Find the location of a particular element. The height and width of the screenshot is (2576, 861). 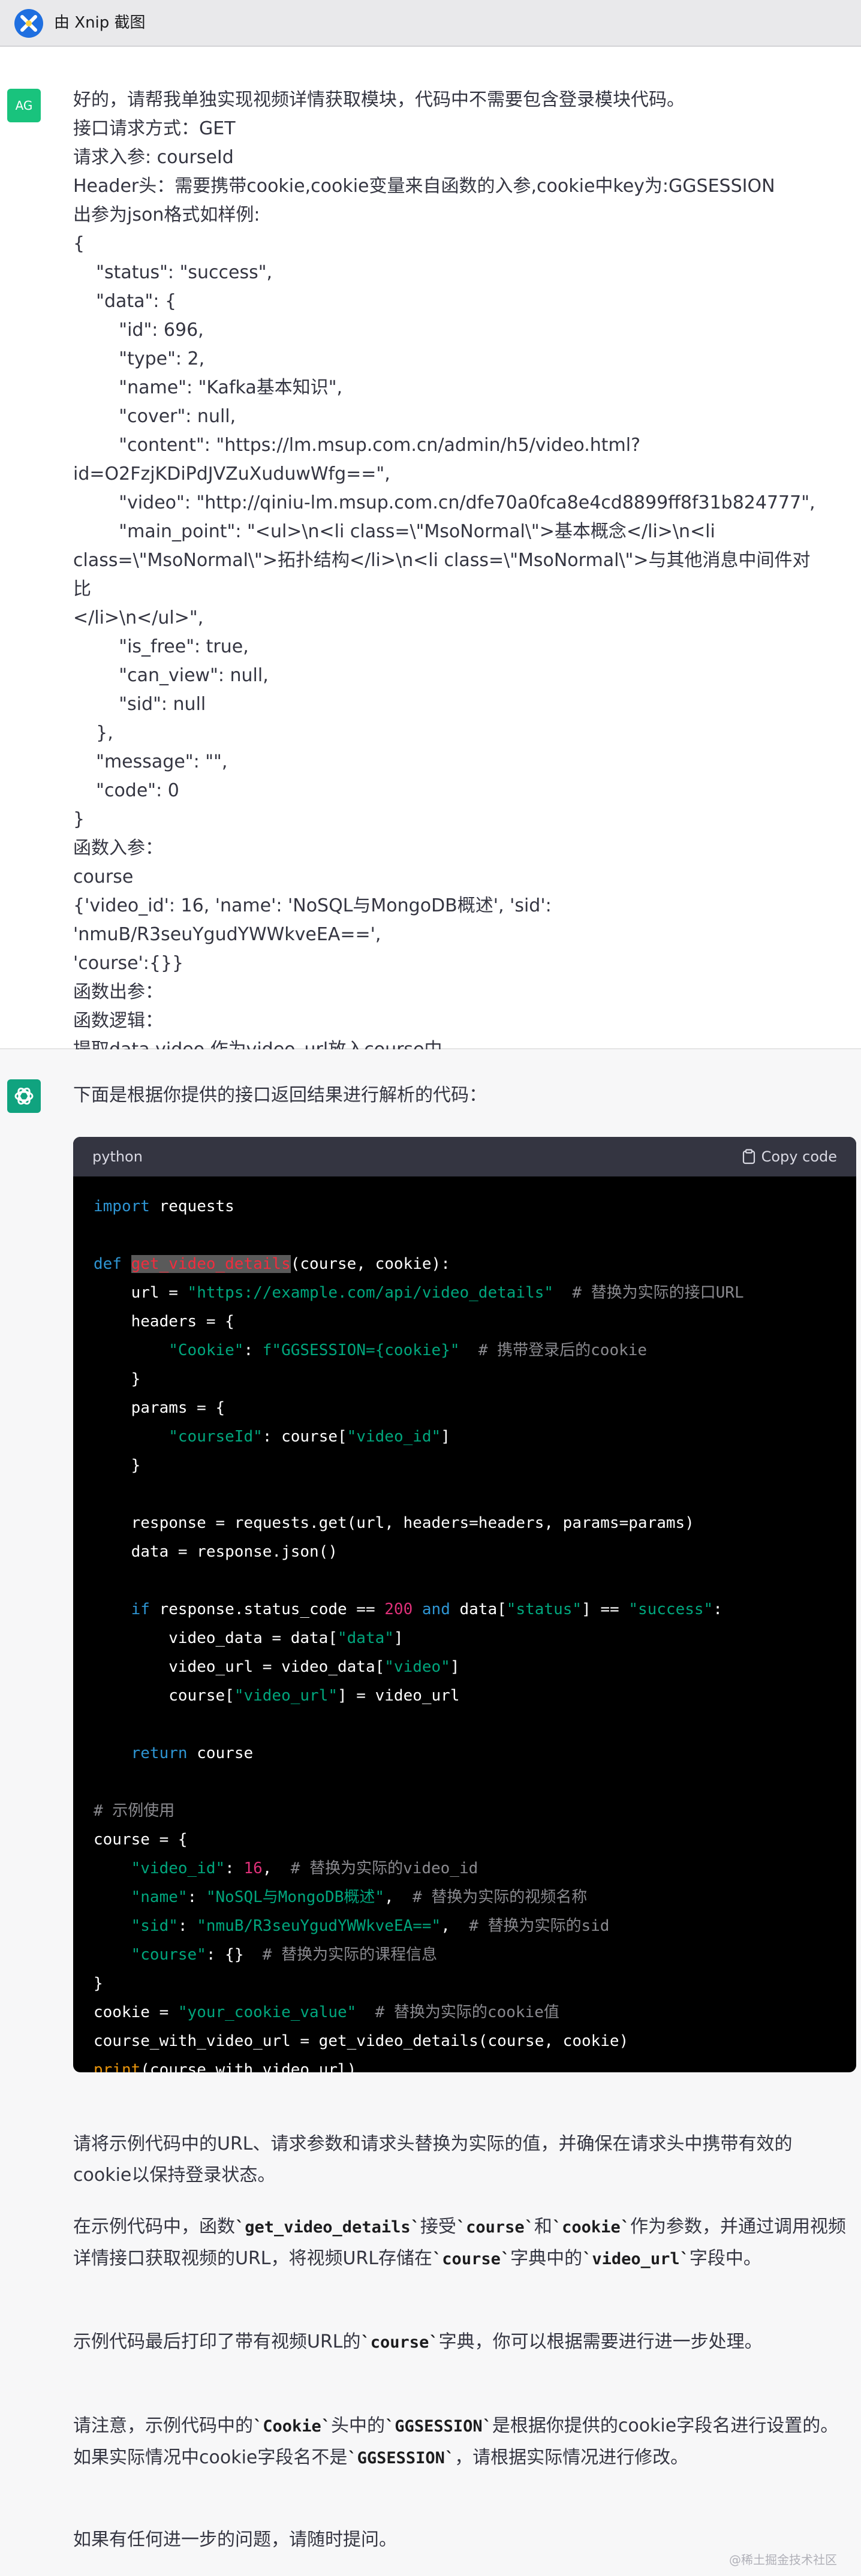

code-token: # 替换为实际的cookie值 is located at coordinates (467, 2012).